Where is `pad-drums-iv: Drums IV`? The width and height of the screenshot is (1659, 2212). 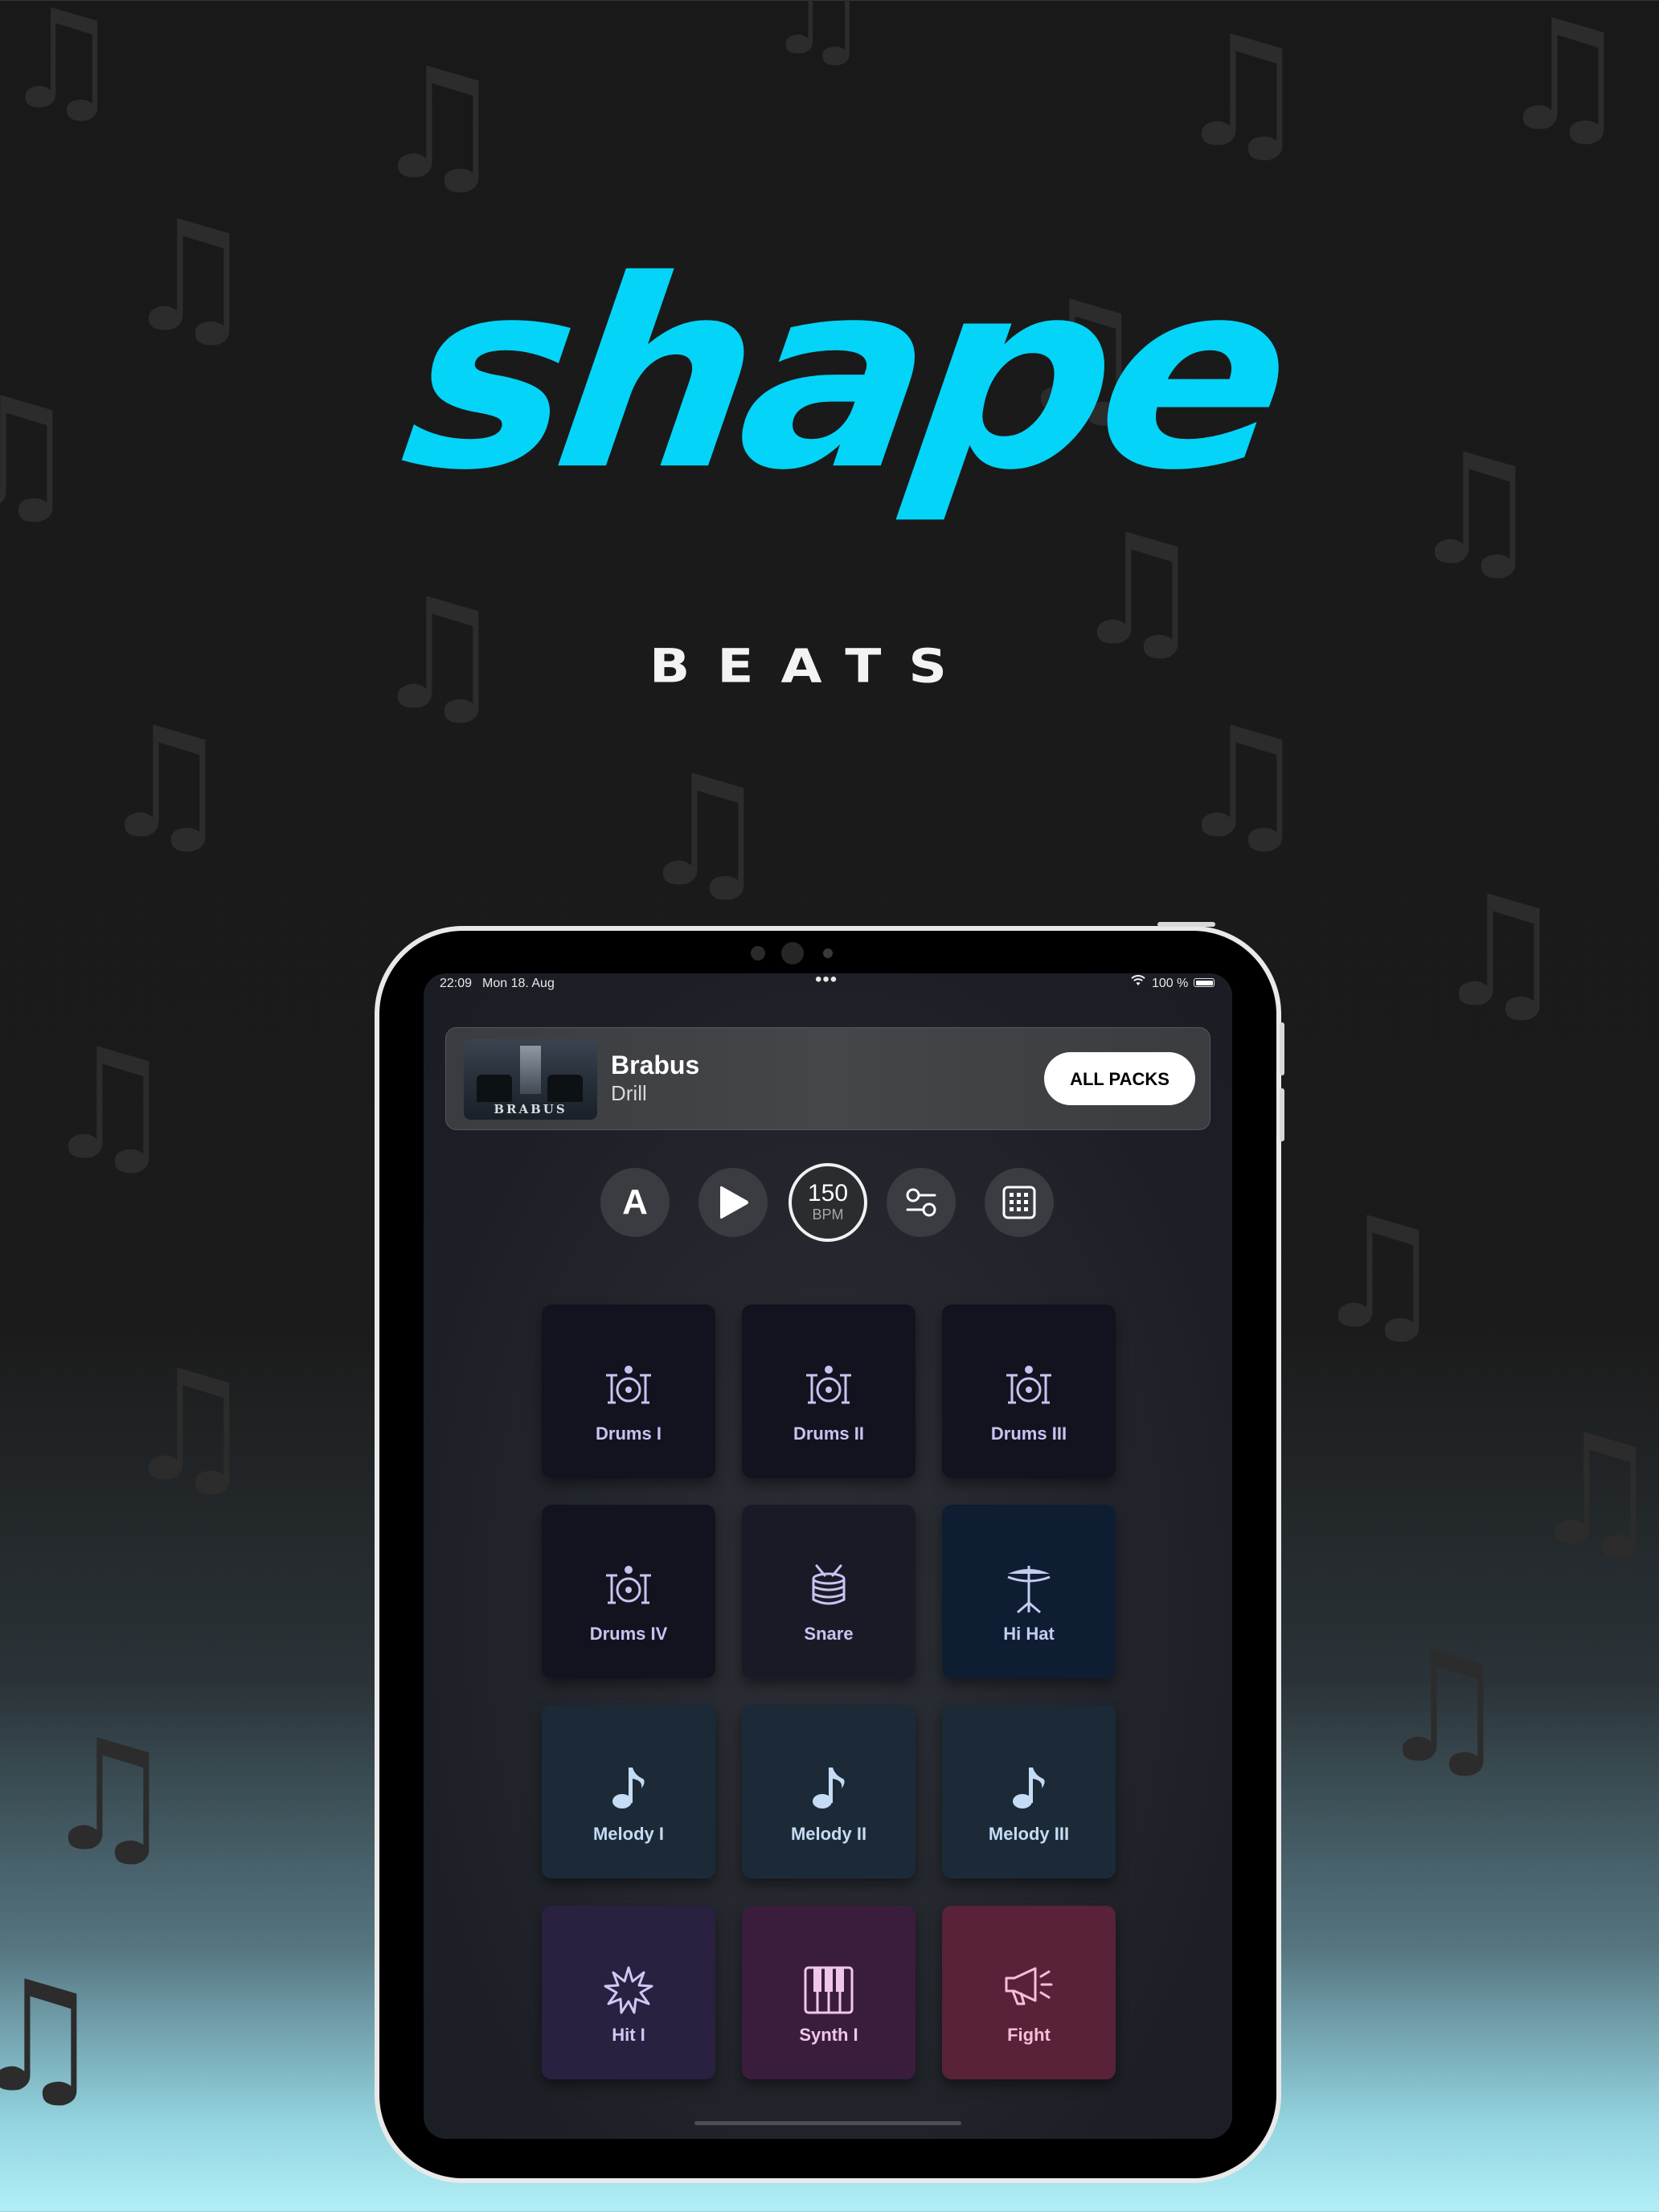 pad-drums-iv: Drums IV is located at coordinates (628, 1591).